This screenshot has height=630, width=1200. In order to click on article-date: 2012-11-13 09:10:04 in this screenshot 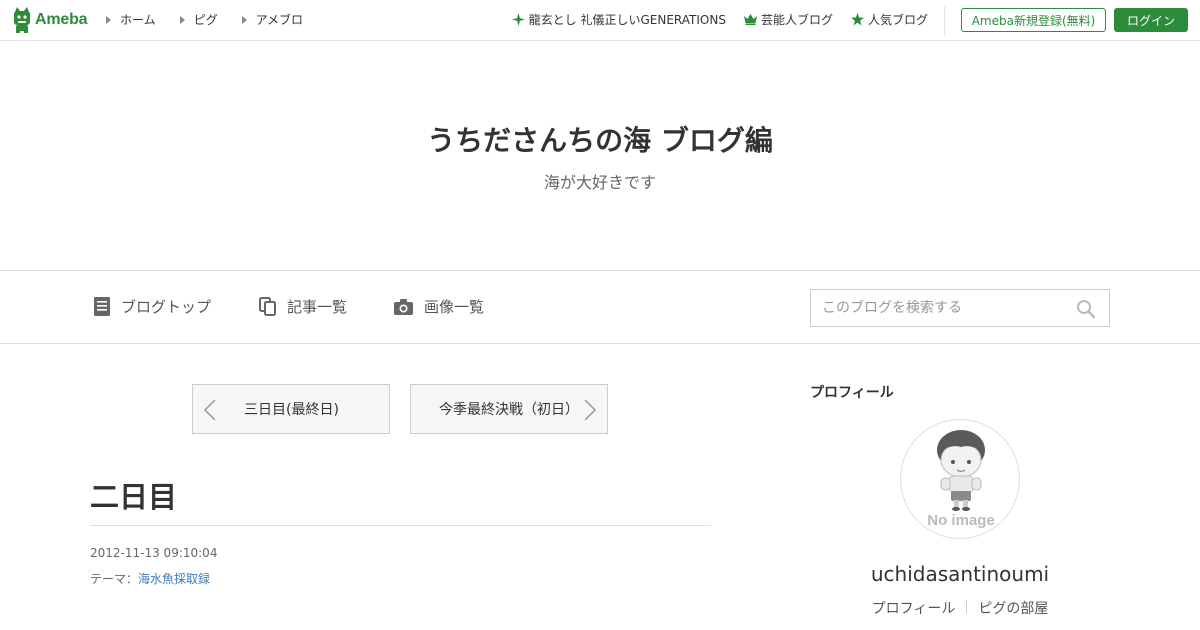, I will do `click(154, 553)`.